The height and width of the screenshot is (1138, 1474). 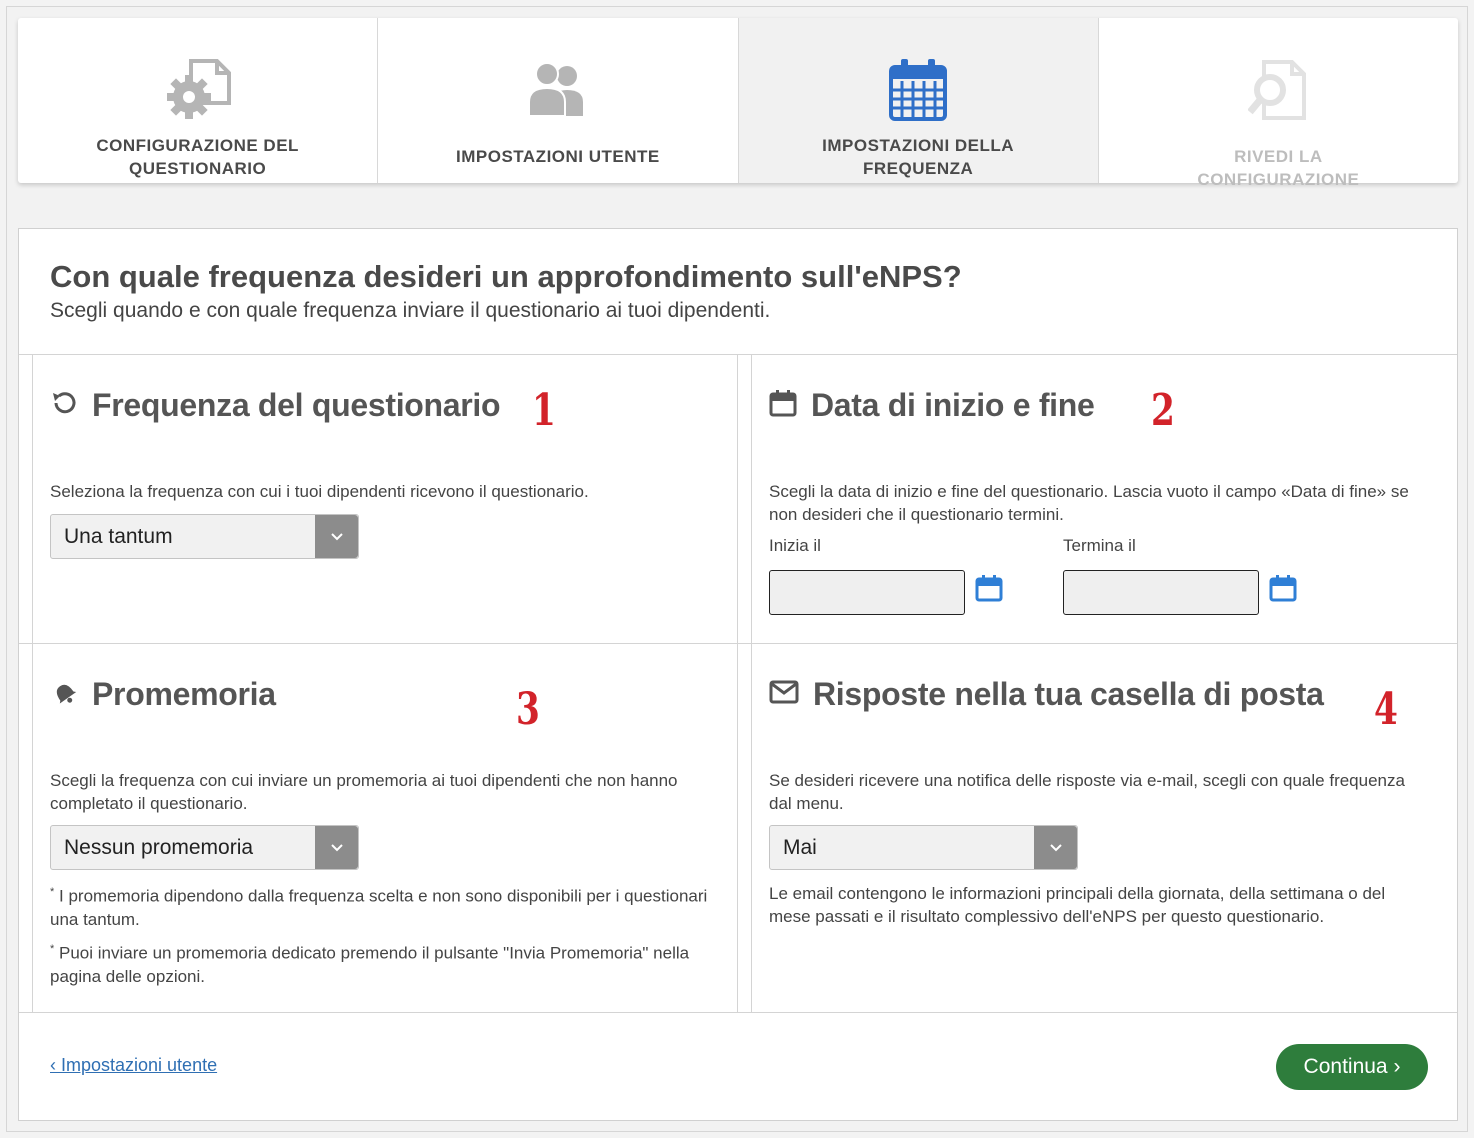 What do you see at coordinates (800, 847) in the screenshot?
I see `inbox-select-value: Mai` at bounding box center [800, 847].